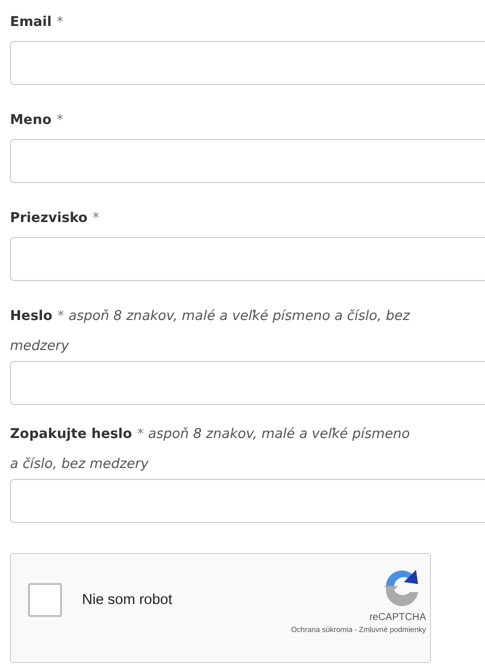 This screenshot has height=668, width=485. I want to click on field-label: Email *, so click(37, 22).